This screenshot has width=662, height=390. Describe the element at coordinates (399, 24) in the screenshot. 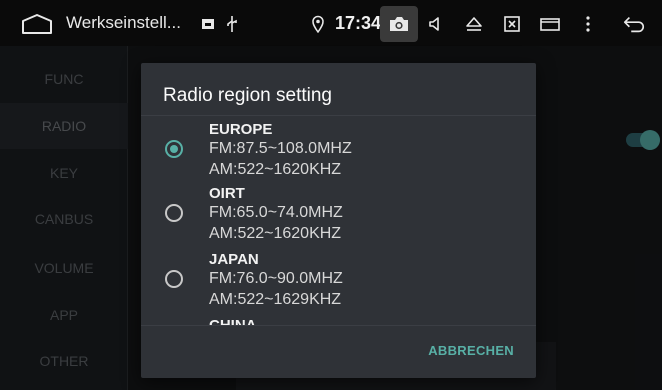

I see `camera-icon` at that location.